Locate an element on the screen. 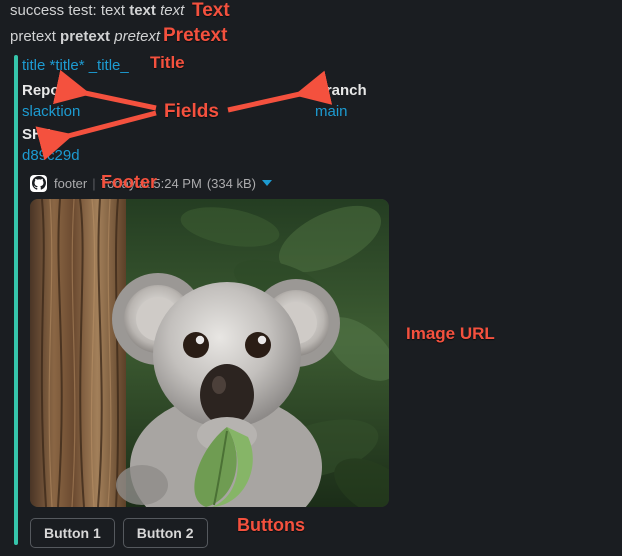  annotation-label-buttons: Buttons is located at coordinates (271, 525).